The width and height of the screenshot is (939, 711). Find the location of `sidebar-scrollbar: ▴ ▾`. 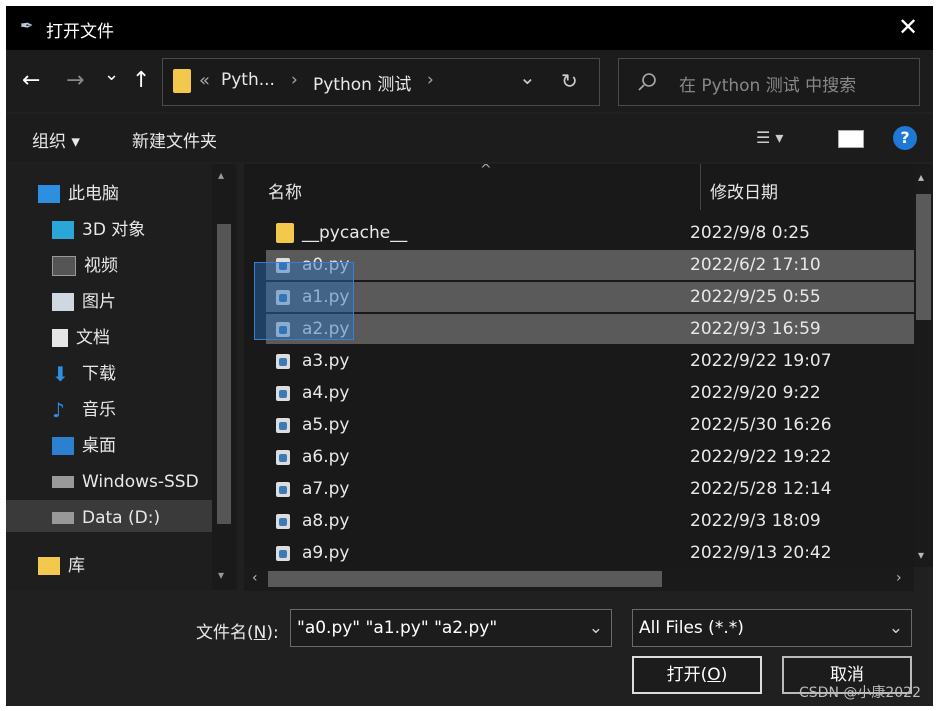

sidebar-scrollbar: ▴ ▾ is located at coordinates (224, 377).